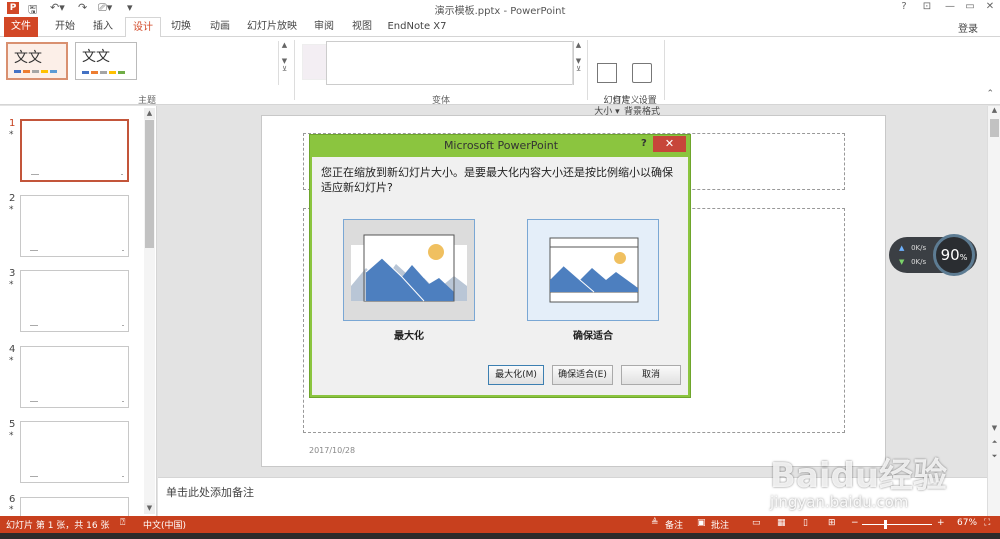 The image size is (1000, 539). What do you see at coordinates (607, 73) in the screenshot?
I see `slide-size-icon` at bounding box center [607, 73].